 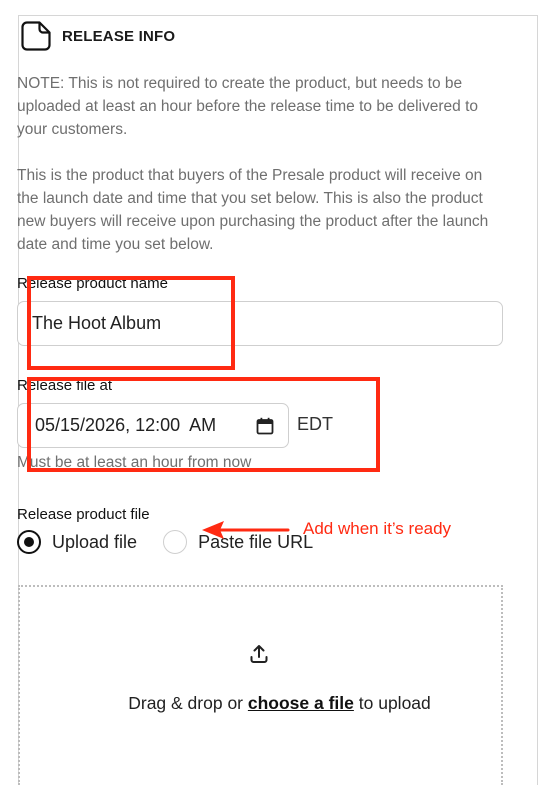 I want to click on dropzone-prefix: Drag & drop or, so click(x=188, y=703).